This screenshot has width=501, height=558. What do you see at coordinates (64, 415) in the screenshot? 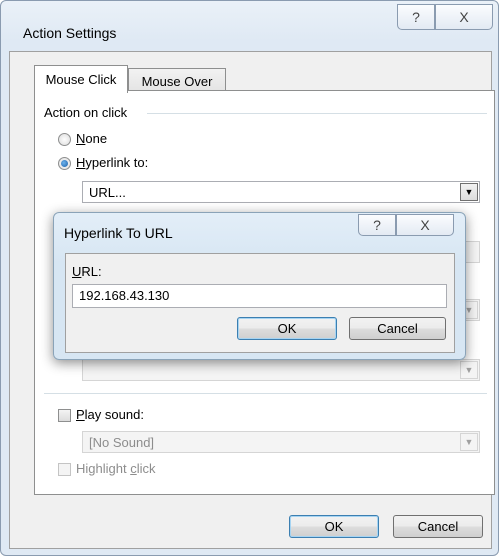
I see `play-sound-checkbox` at bounding box center [64, 415].